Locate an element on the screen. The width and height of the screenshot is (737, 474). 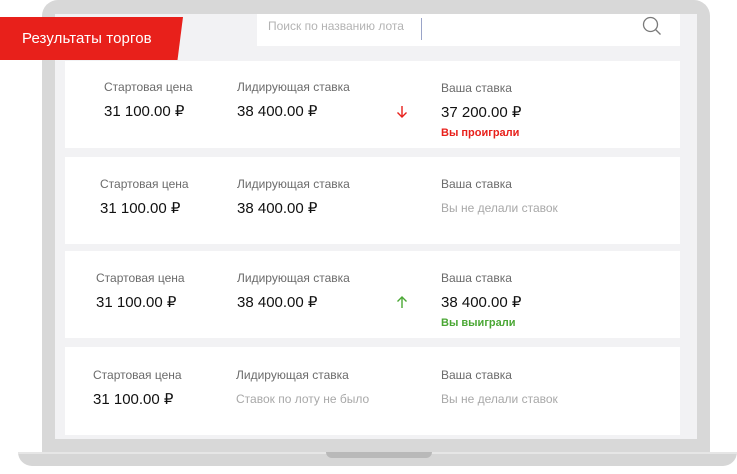
search-input is located at coordinates (348, 26).